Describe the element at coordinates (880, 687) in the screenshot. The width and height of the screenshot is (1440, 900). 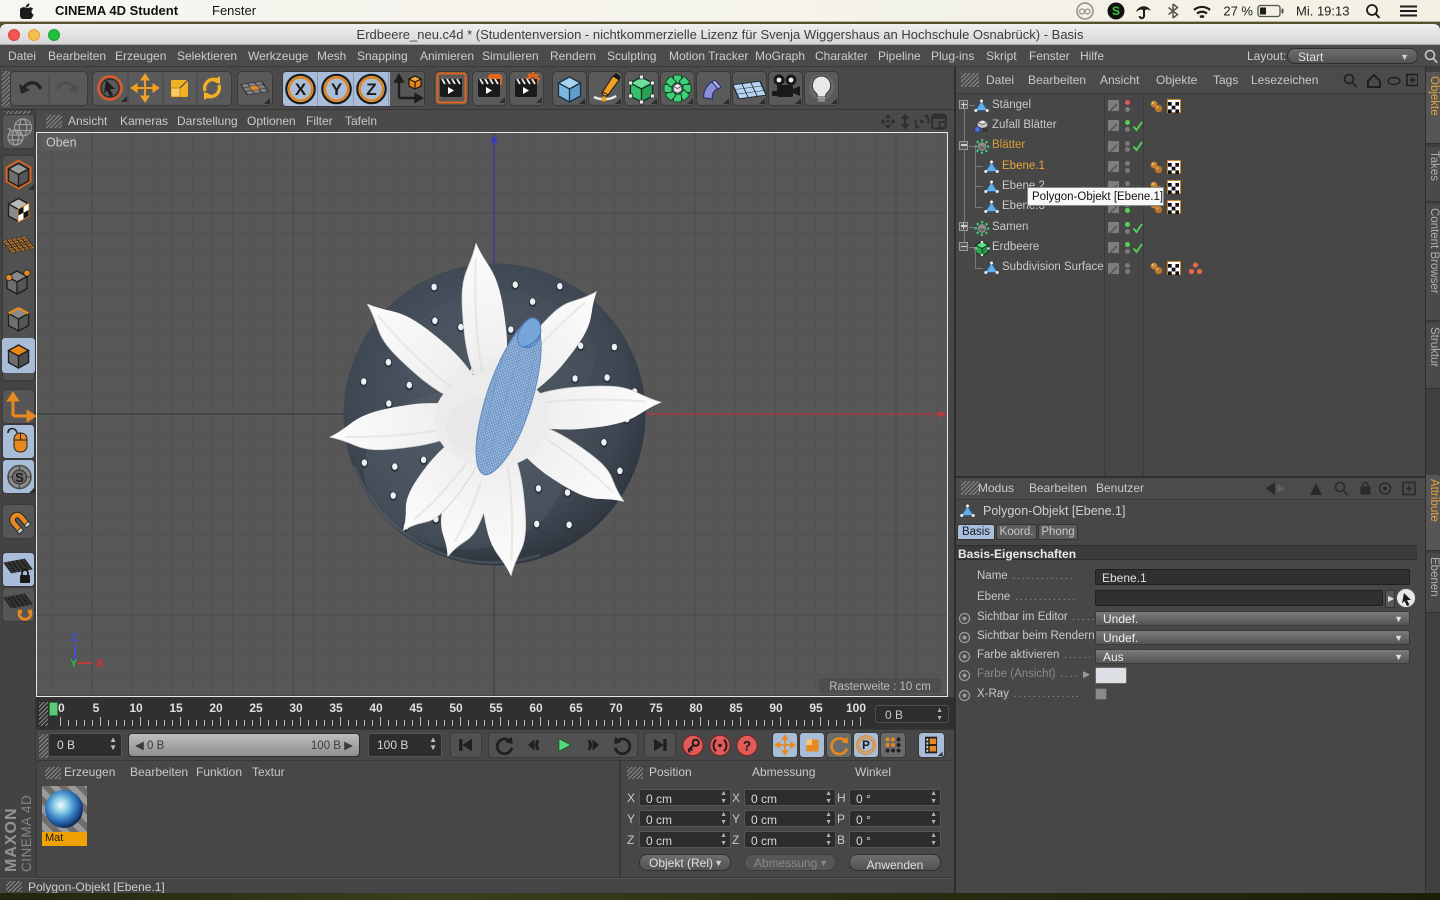
I see `svg-text: Rasterweite : 10 cm` at that location.